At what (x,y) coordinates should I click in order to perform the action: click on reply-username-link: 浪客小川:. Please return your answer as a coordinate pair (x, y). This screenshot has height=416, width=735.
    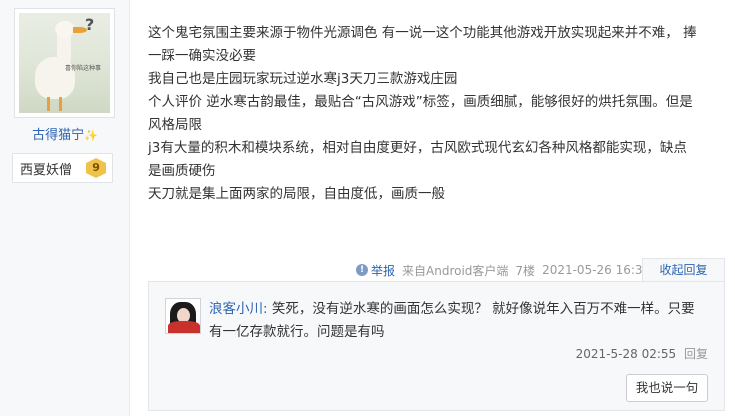
    Looking at the image, I should click on (238, 309).